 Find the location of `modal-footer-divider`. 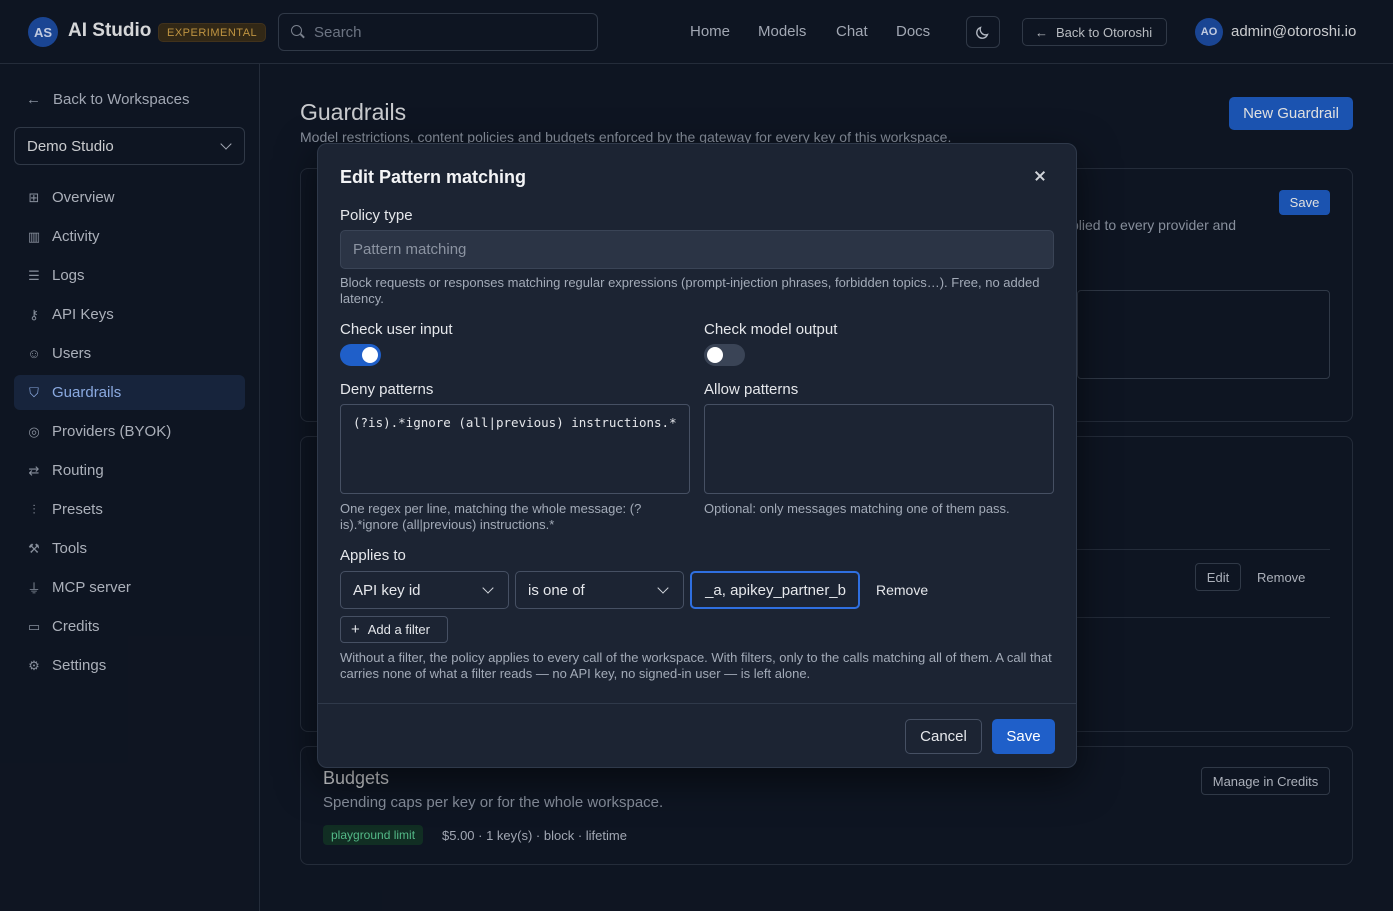

modal-footer-divider is located at coordinates (697, 703).